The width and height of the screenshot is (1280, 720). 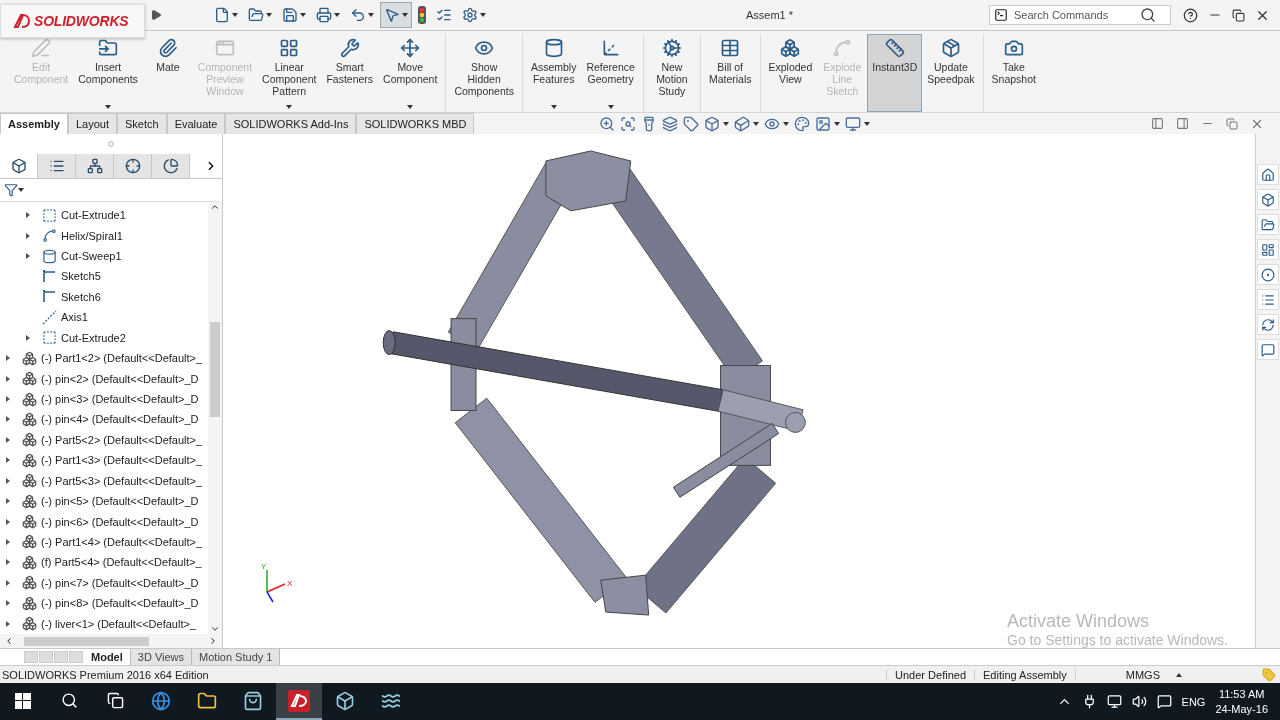 What do you see at coordinates (196, 123) in the screenshot?
I see `command-tab: Evaluate` at bounding box center [196, 123].